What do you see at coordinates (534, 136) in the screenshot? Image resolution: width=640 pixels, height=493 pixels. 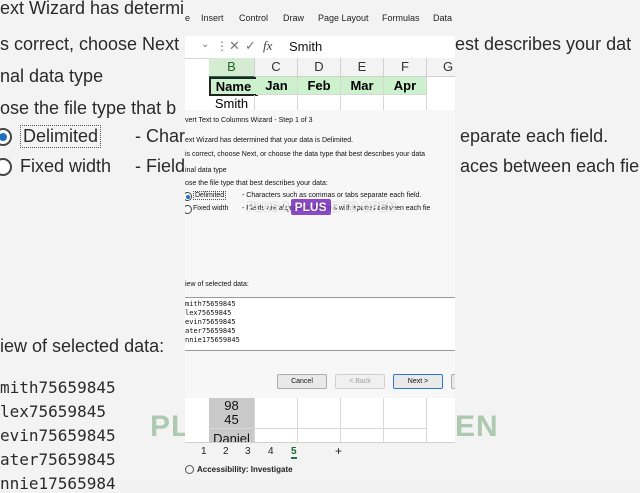 I see `bg-delimited-desc-right: eparate each field.` at bounding box center [534, 136].